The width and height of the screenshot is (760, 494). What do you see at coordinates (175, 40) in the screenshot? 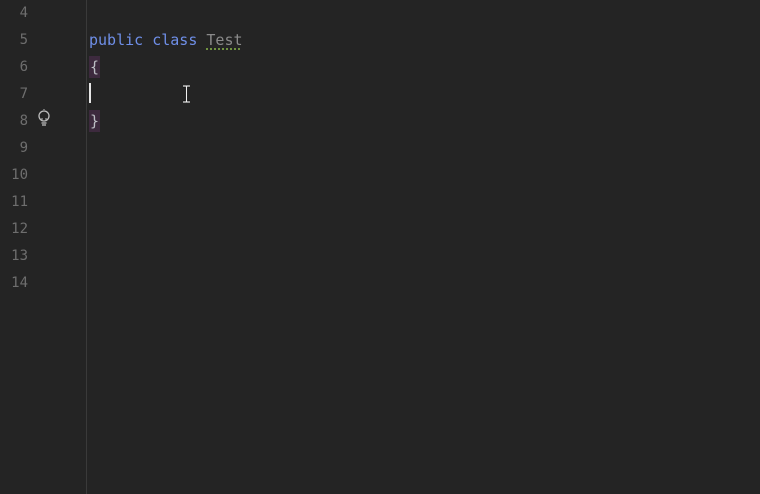
I see `keyword-class: class` at bounding box center [175, 40].